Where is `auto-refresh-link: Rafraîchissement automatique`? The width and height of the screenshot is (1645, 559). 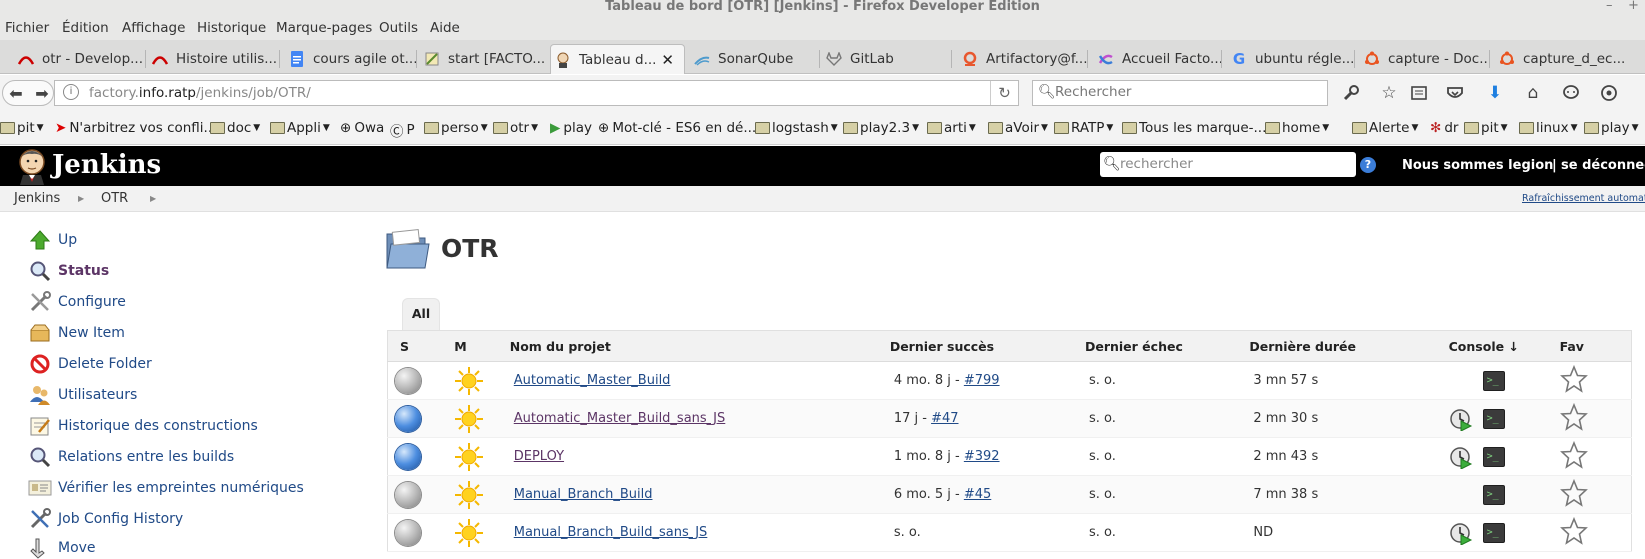 auto-refresh-link: Rafraîchissement automatique is located at coordinates (1583, 198).